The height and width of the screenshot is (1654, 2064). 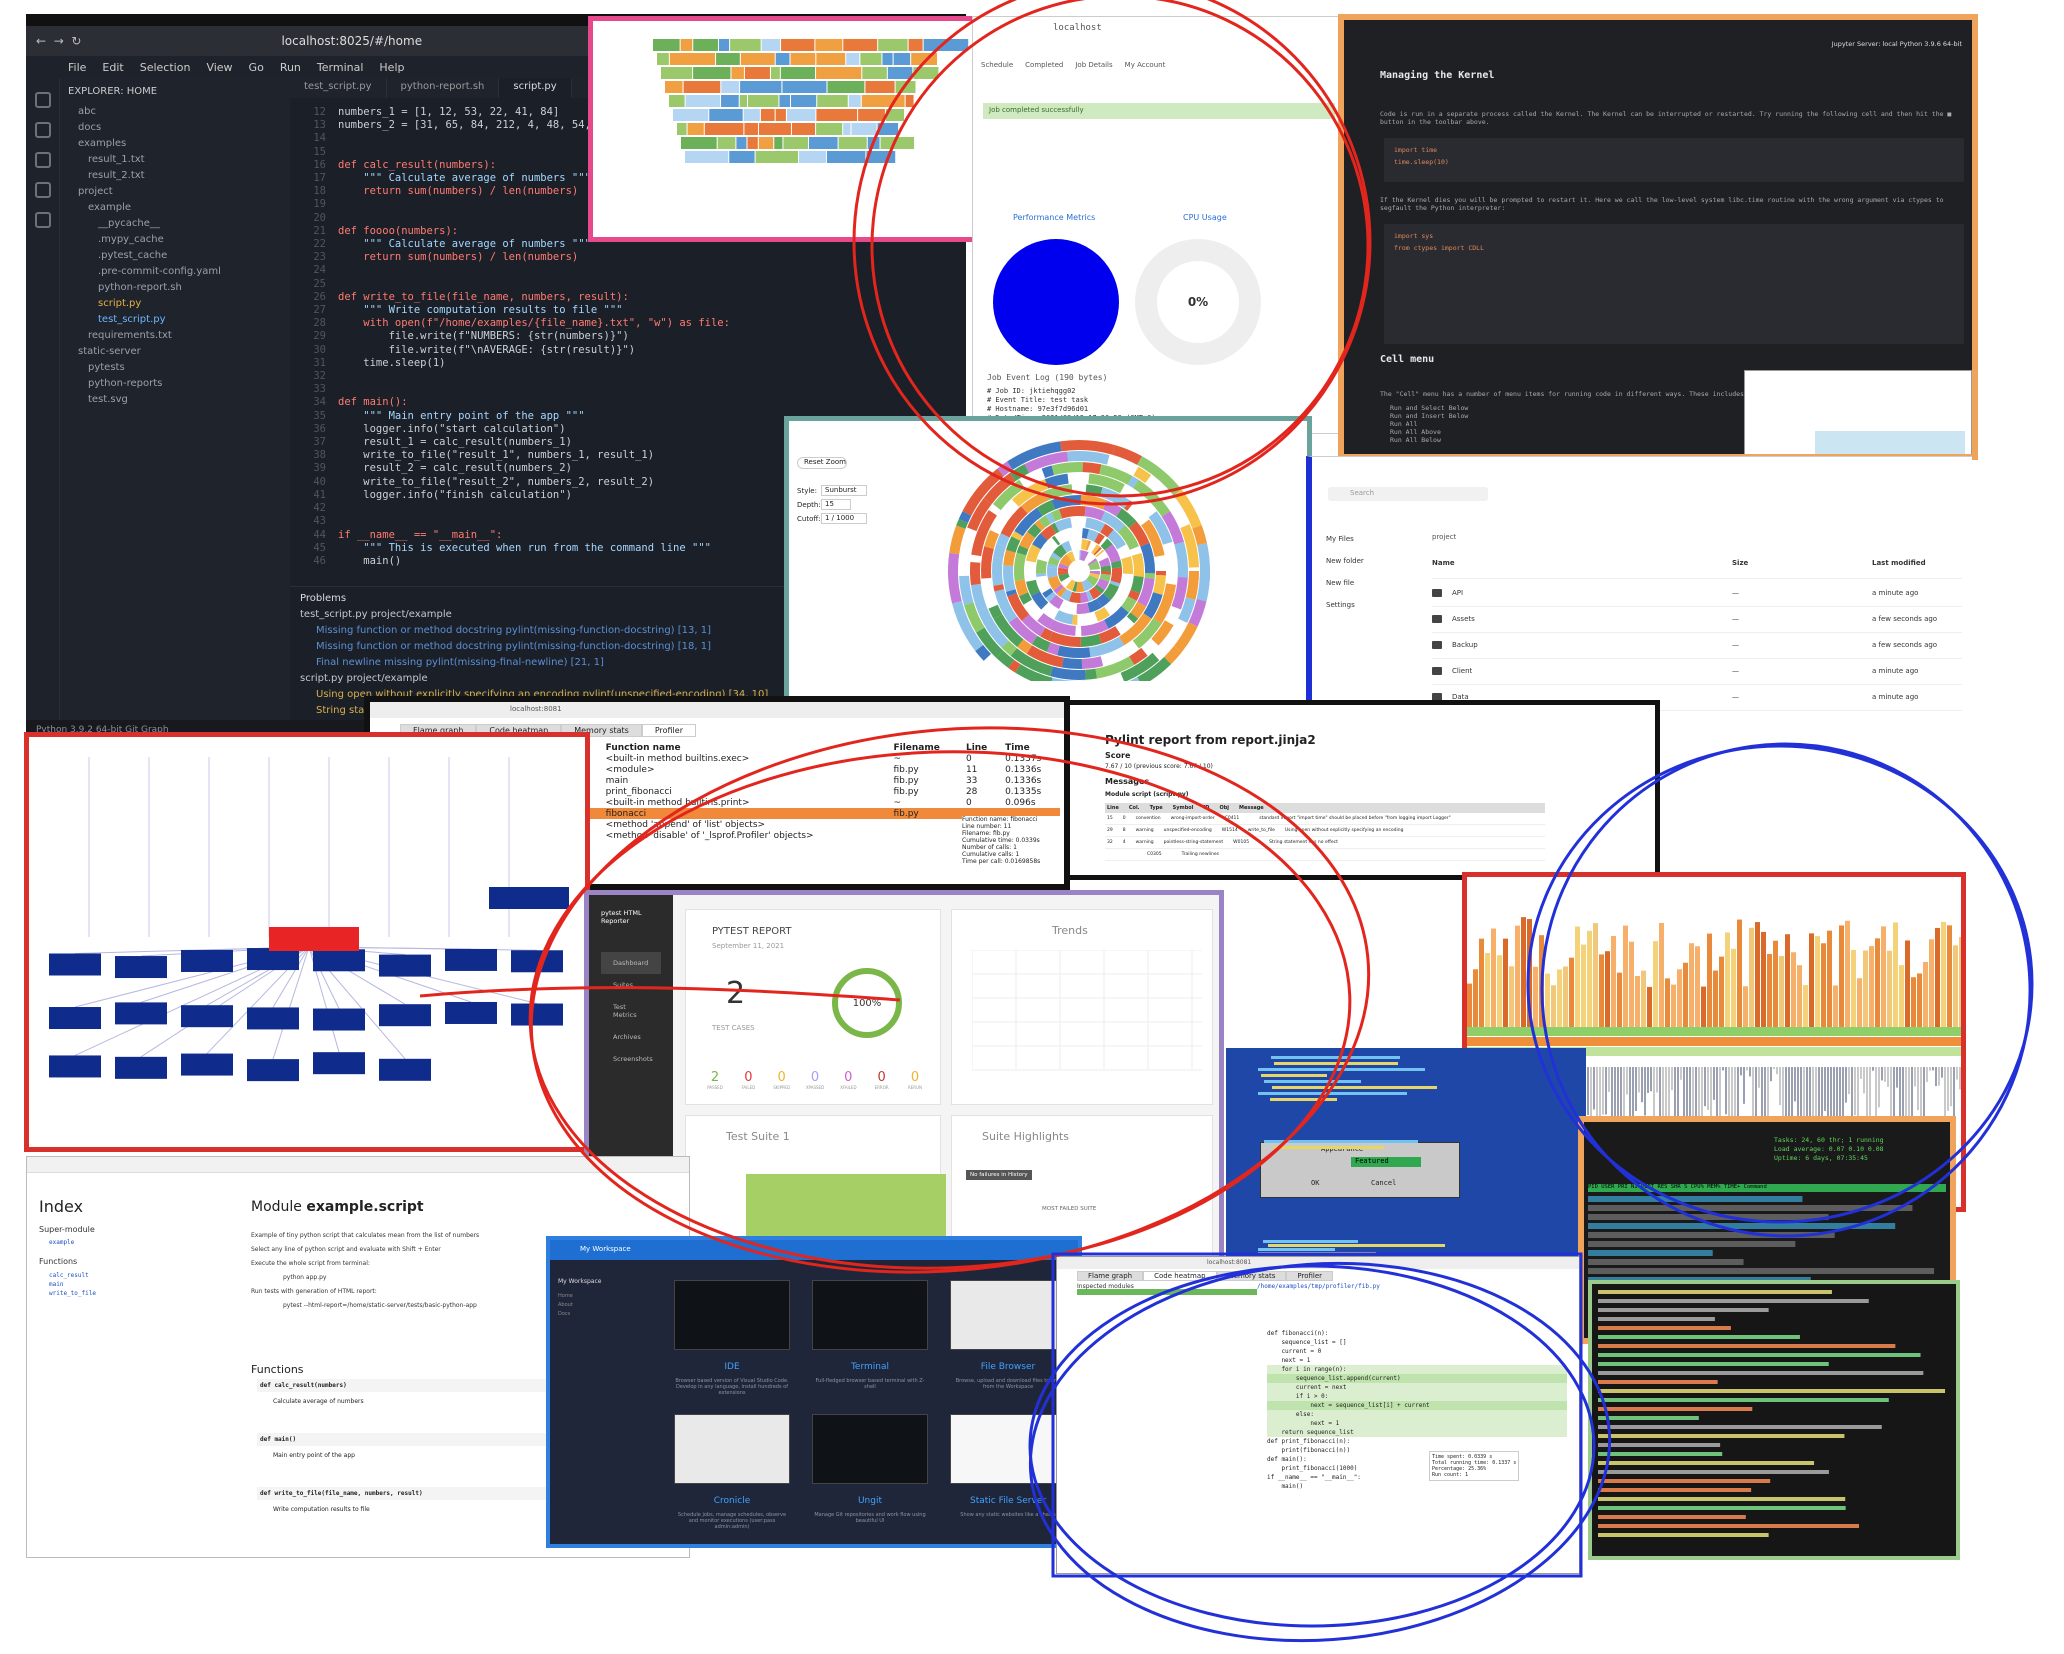 What do you see at coordinates (175, 256) in the screenshot?
I see `tree-item: .pytest_cache` at bounding box center [175, 256].